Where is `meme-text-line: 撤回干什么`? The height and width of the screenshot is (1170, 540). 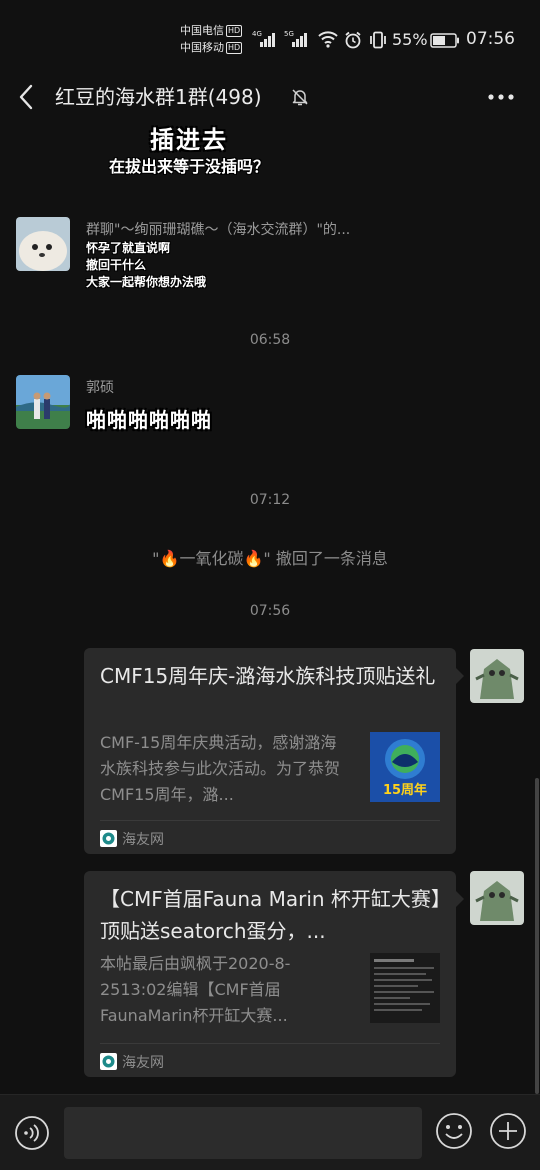 meme-text-line: 撤回干什么 is located at coordinates (116, 265).